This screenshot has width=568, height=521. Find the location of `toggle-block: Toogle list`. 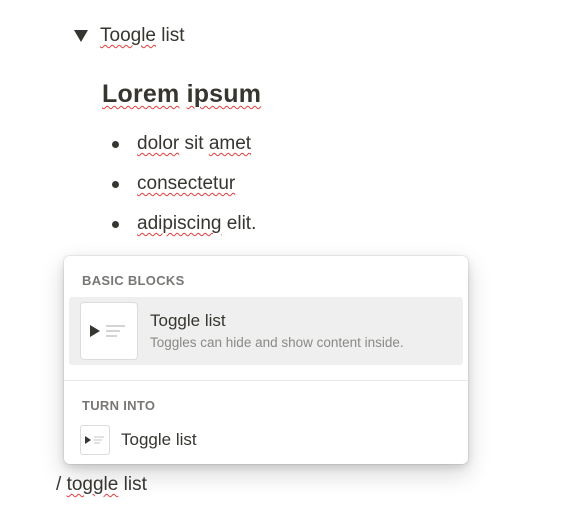

toggle-block: Toogle list is located at coordinates (129, 36).